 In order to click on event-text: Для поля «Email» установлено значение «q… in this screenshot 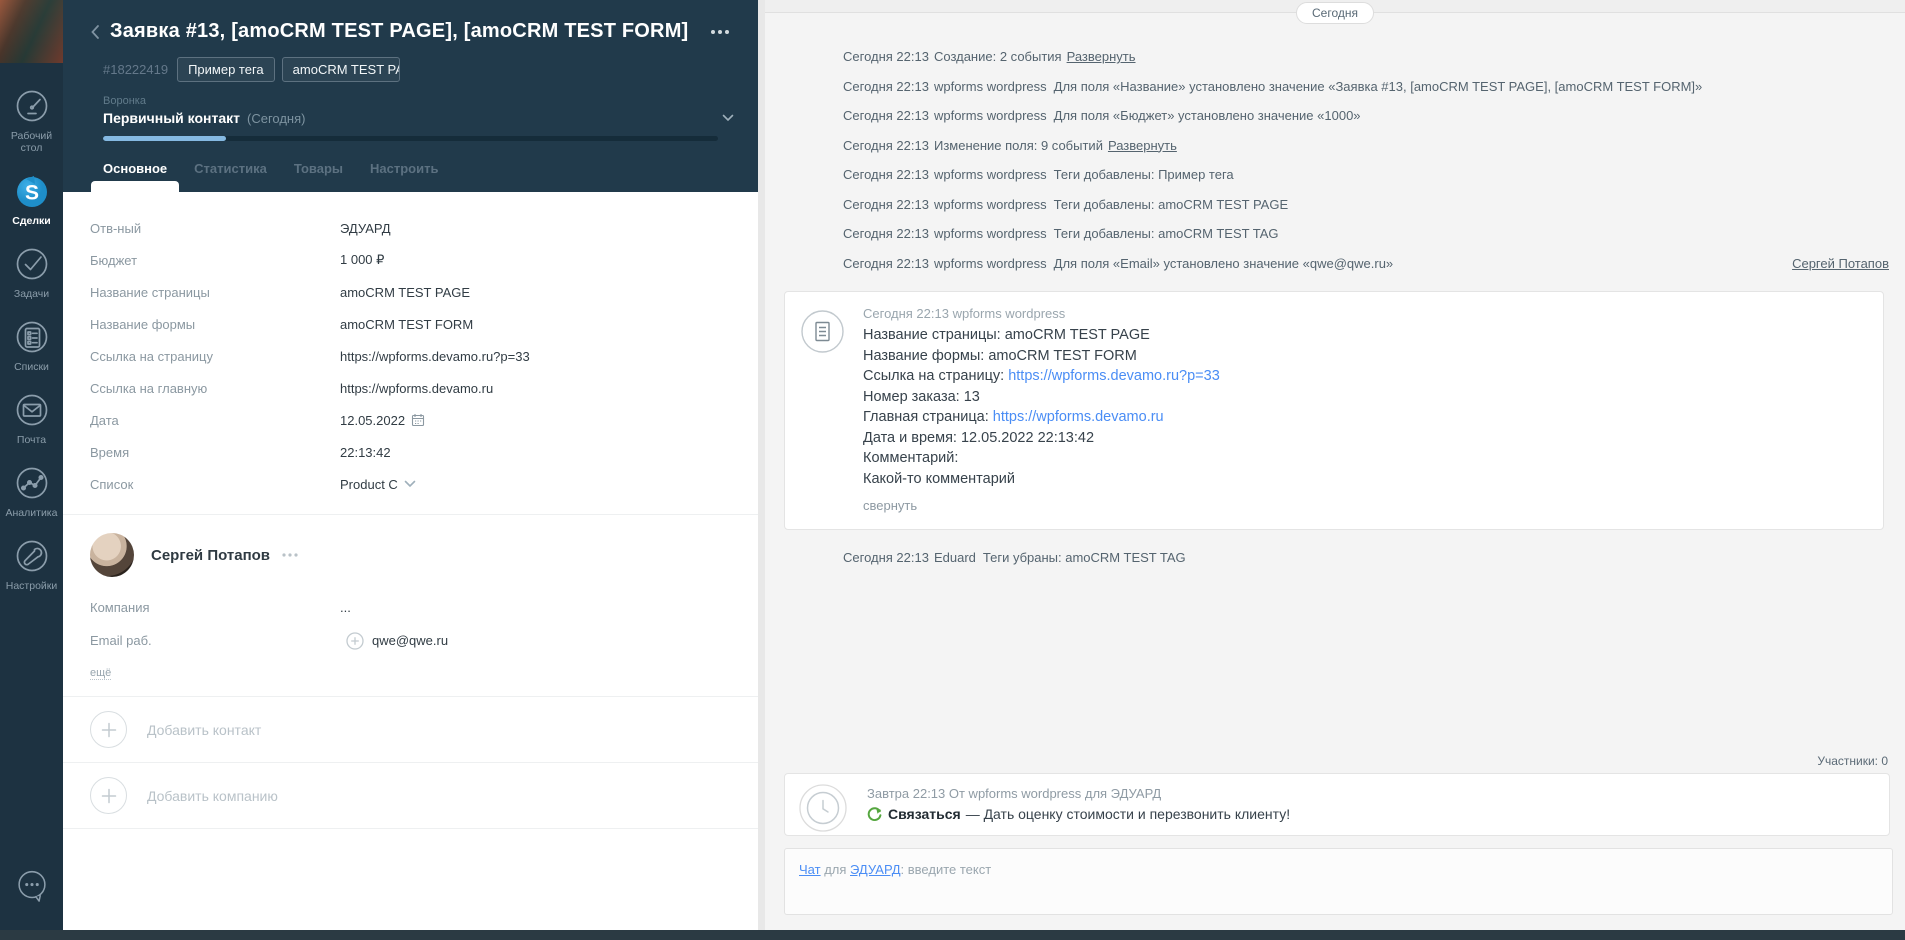, I will do `click(1223, 263)`.